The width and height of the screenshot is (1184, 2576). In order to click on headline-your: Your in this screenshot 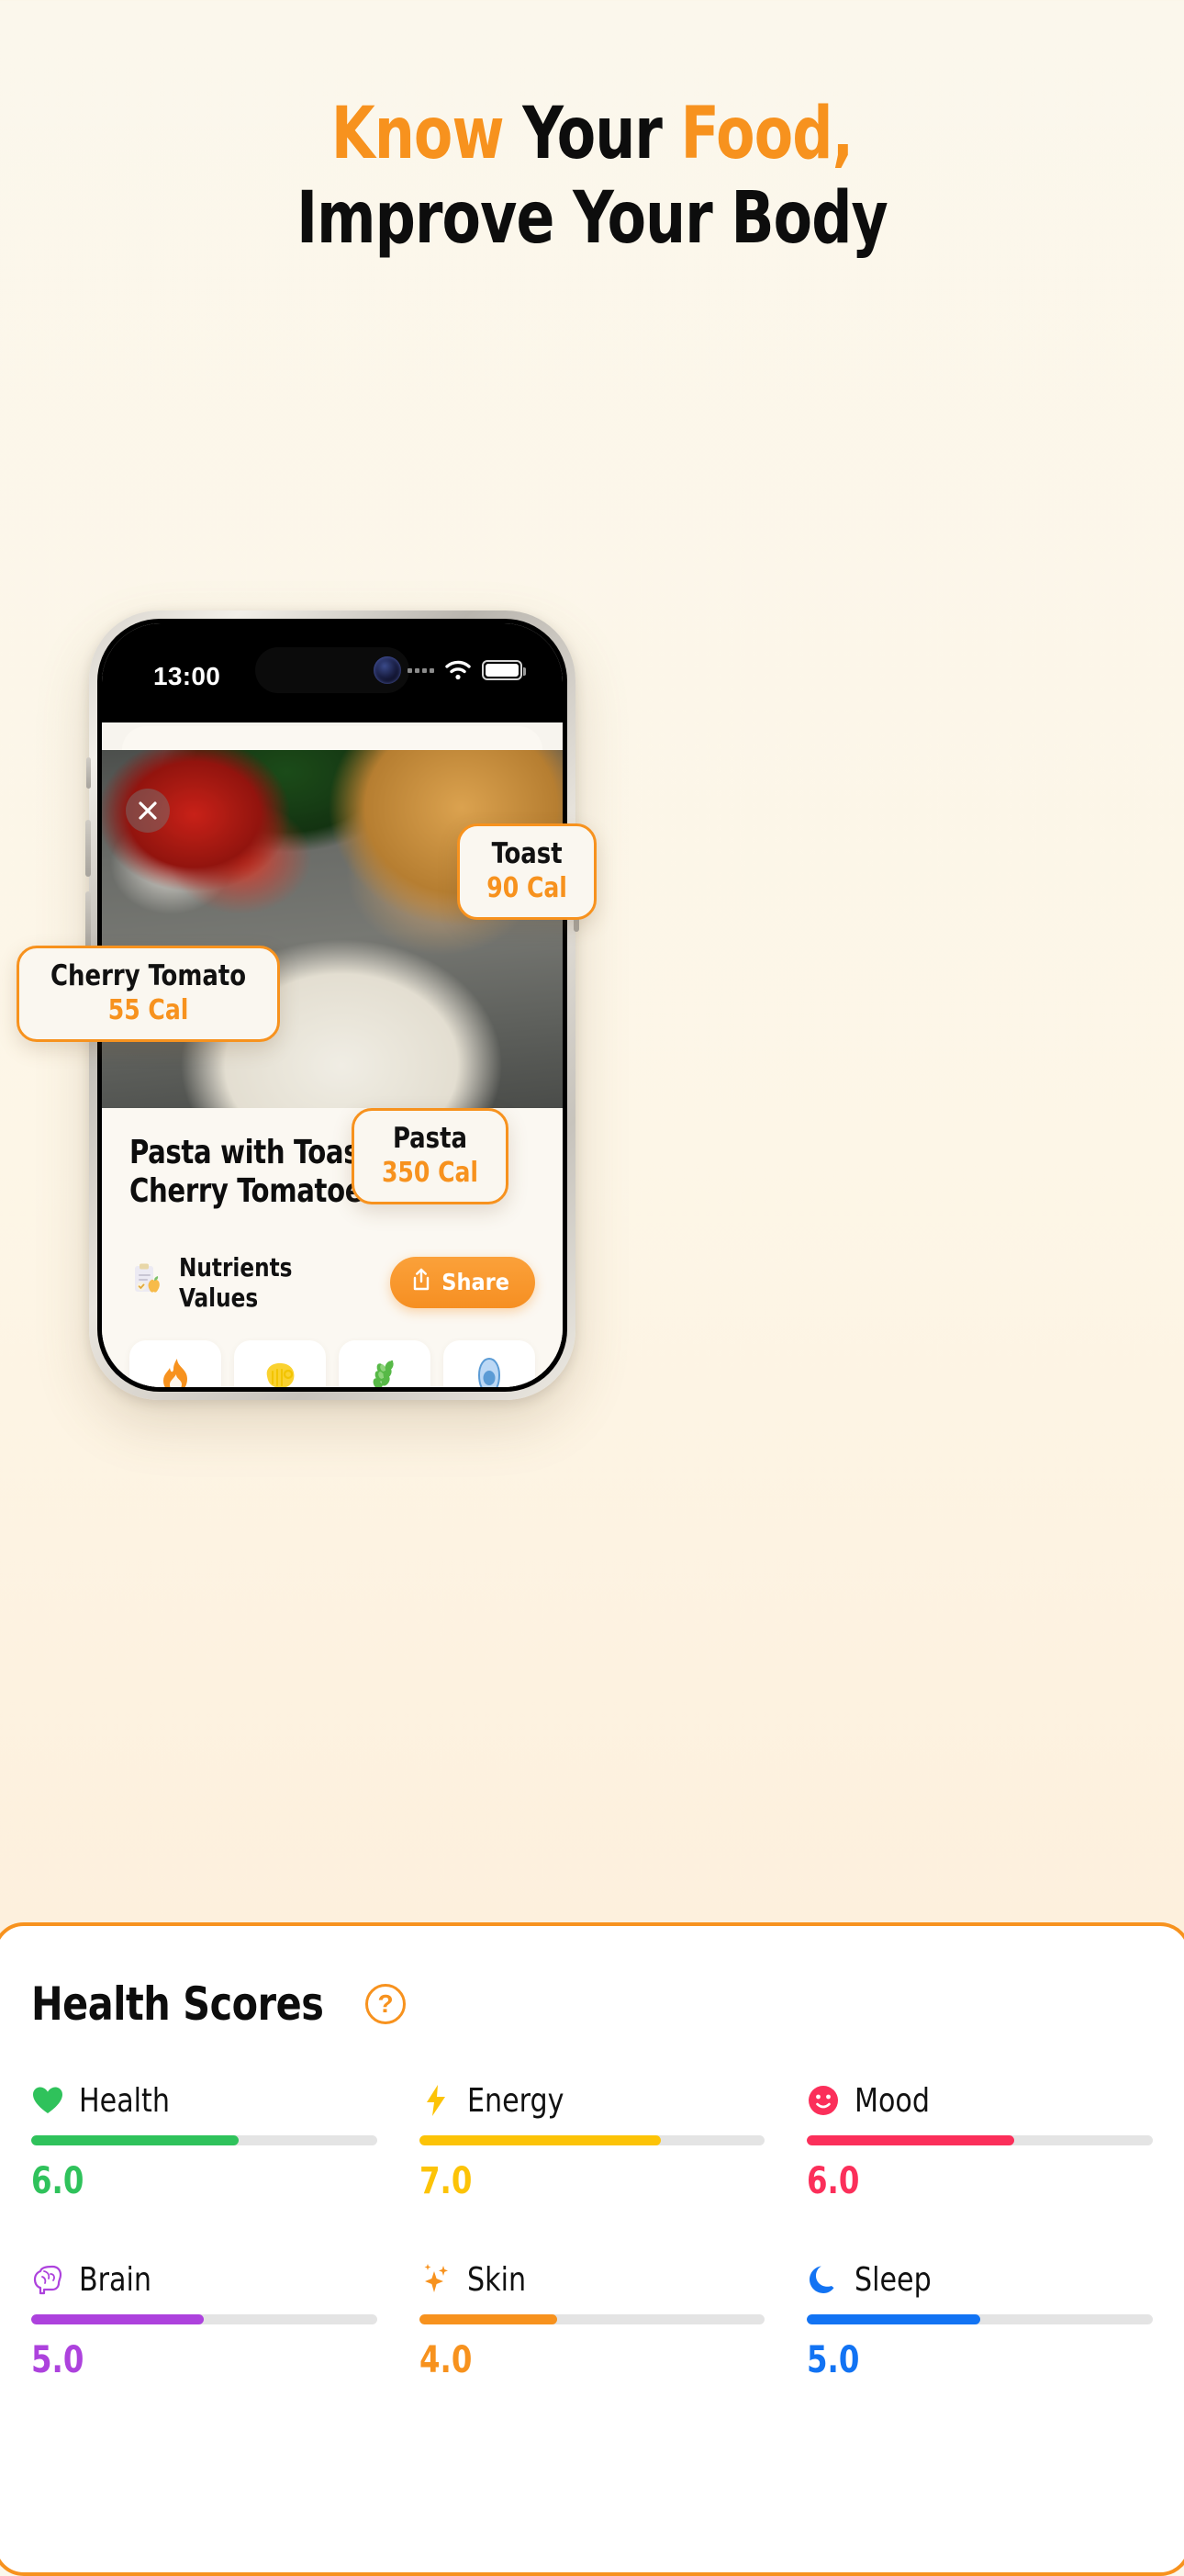, I will do `click(592, 134)`.